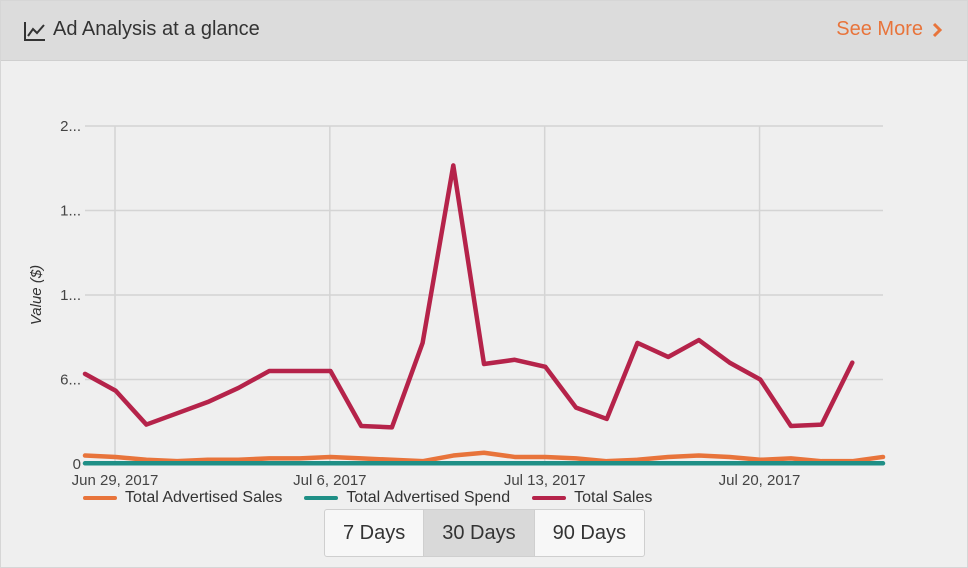  Describe the element at coordinates (484, 457) in the screenshot. I see `series-line-total-advertised-sales` at that location.